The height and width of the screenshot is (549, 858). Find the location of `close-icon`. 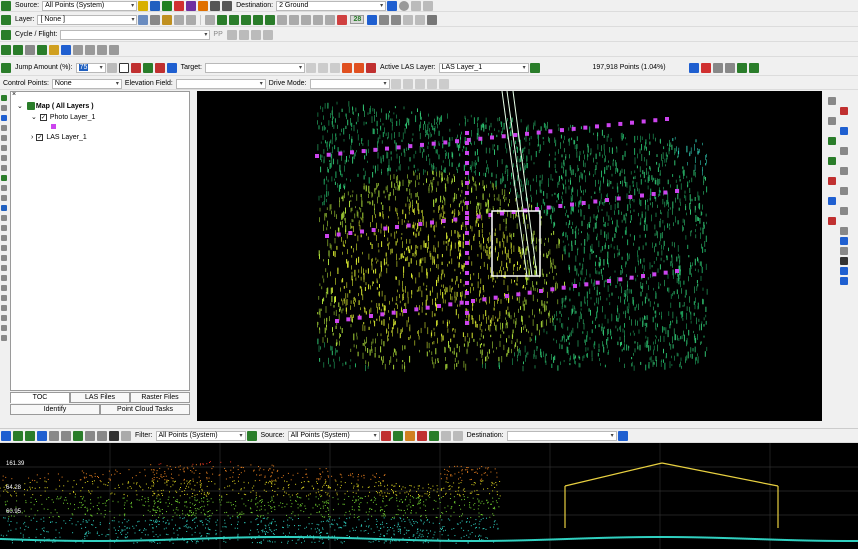

close-icon is located at coordinates (432, 19).